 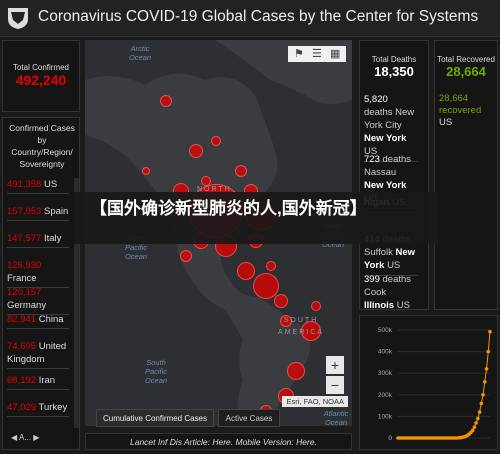 I want to click on growth-chart-panel: 500k 400k 300k 200k 100k 0, so click(x=428, y=382).